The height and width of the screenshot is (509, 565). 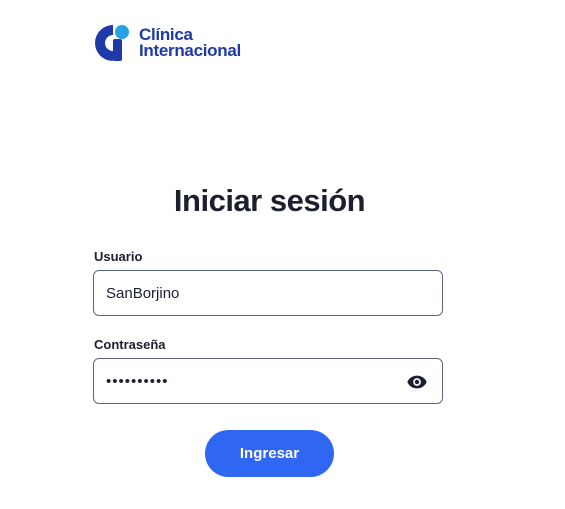 I want to click on brand-logo: Clínica Internacional, so click(x=167, y=43).